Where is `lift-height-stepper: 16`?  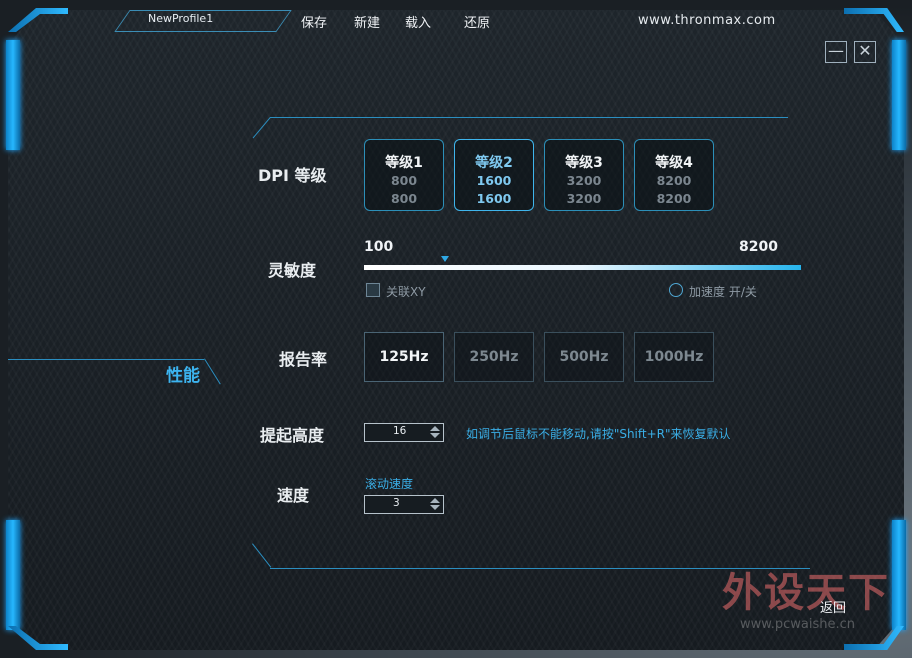
lift-height-stepper: 16 is located at coordinates (404, 432).